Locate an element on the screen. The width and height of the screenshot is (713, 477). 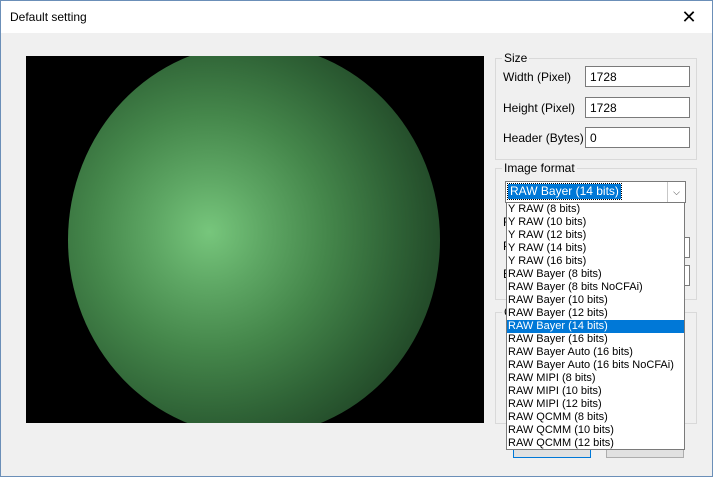
image-format-selected-value: RAW Bayer (14 bits) is located at coordinates (564, 191).